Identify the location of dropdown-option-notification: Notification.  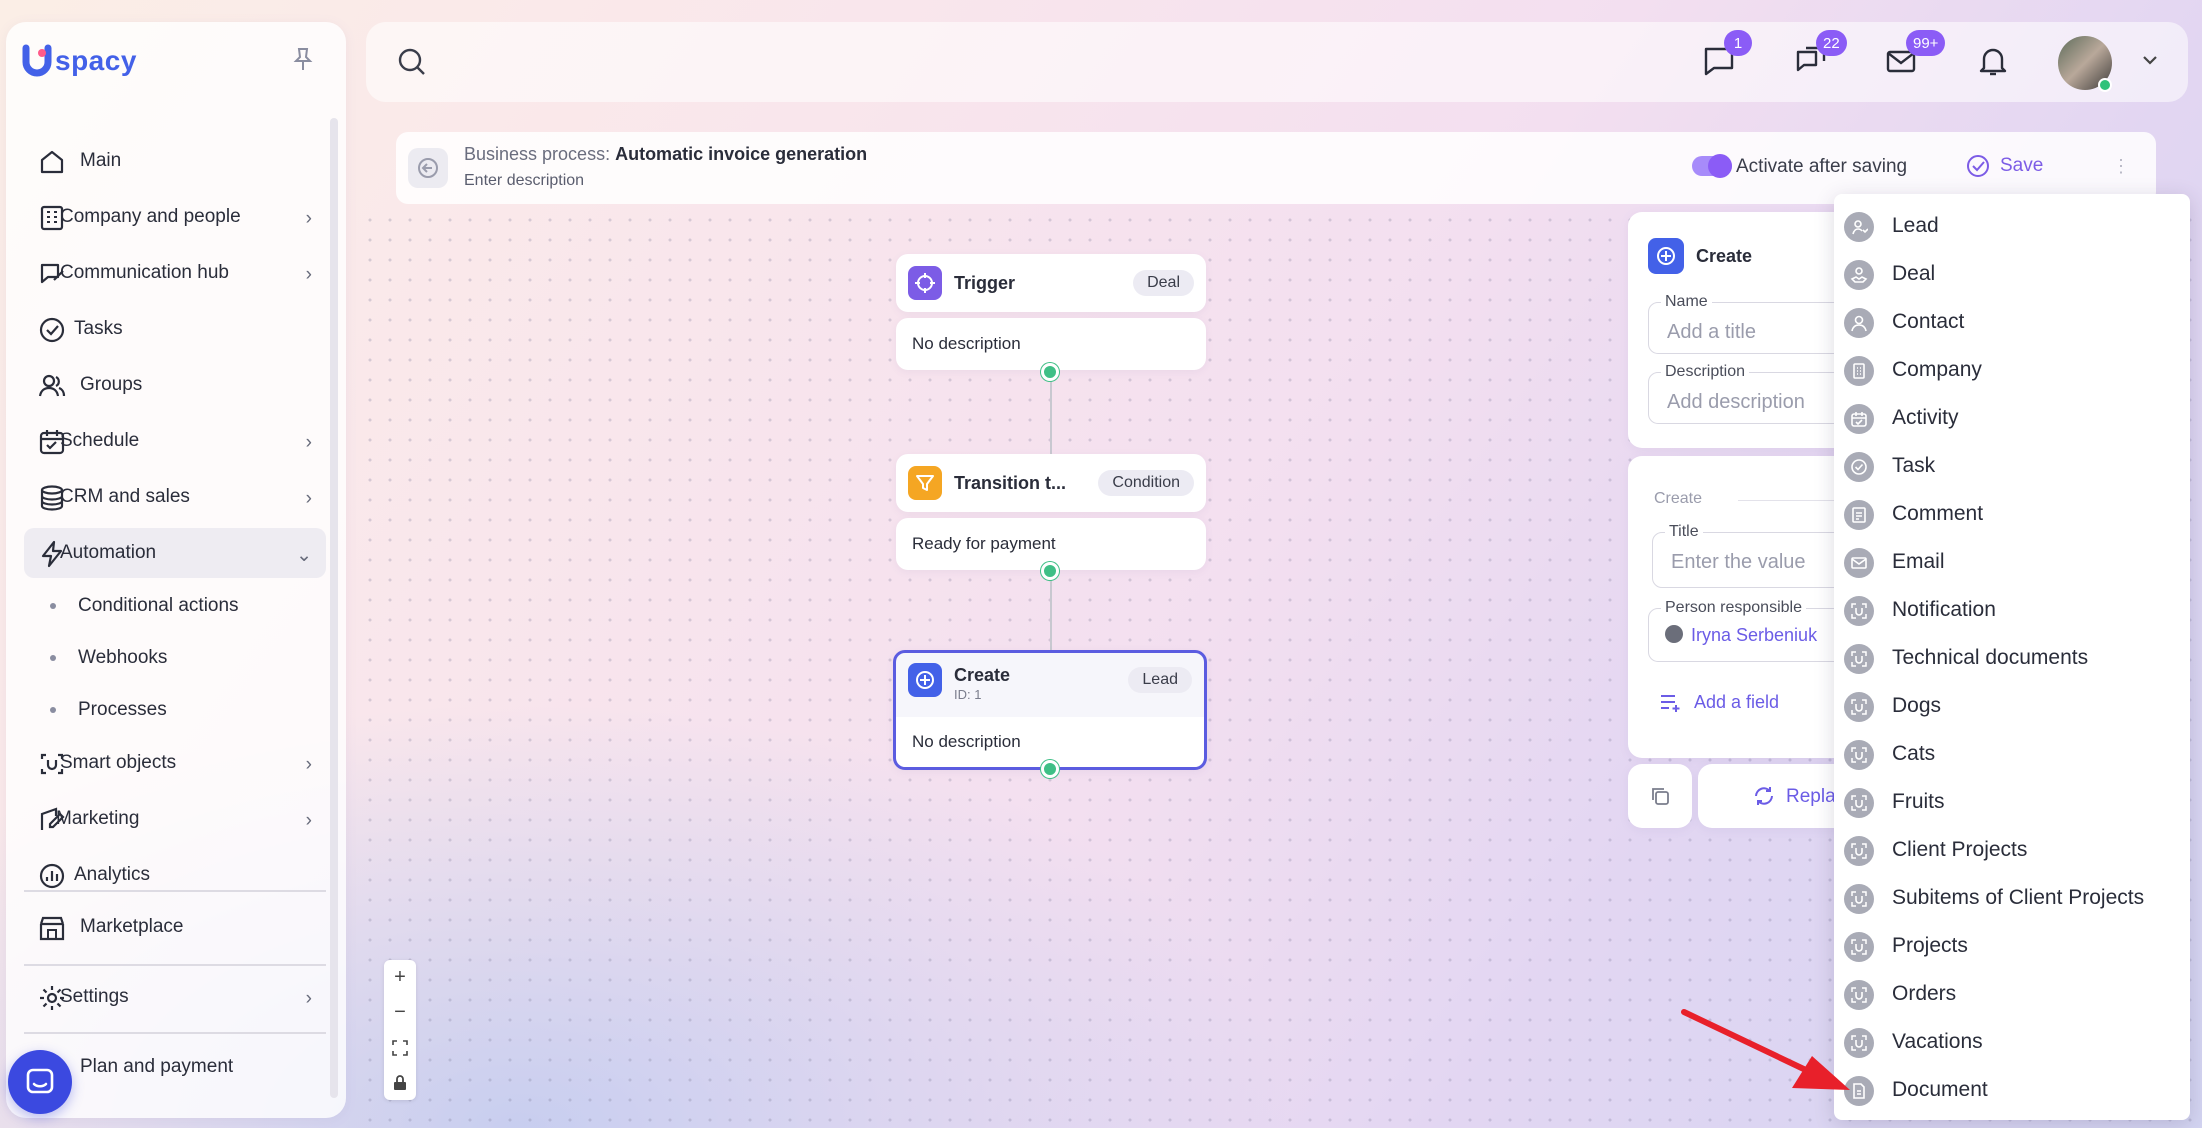
(2012, 610).